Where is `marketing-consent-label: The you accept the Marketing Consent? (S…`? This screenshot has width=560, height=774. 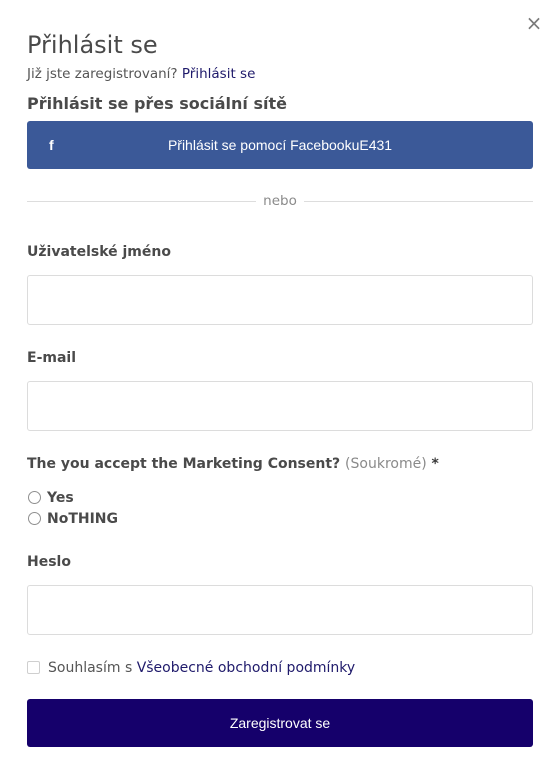
marketing-consent-label: The you accept the Marketing Consent? (S… is located at coordinates (233, 464).